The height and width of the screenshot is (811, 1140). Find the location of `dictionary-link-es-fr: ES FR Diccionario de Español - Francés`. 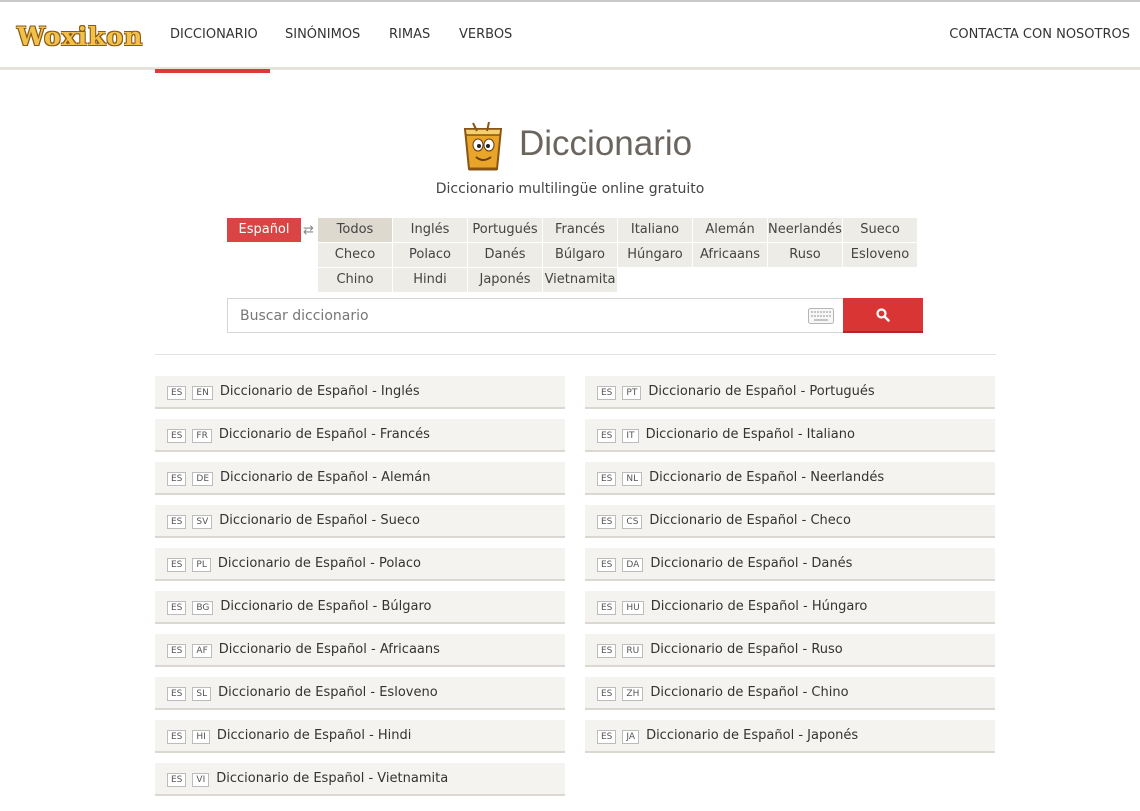

dictionary-link-es-fr: ES FR Diccionario de Español - Francés is located at coordinates (360, 435).